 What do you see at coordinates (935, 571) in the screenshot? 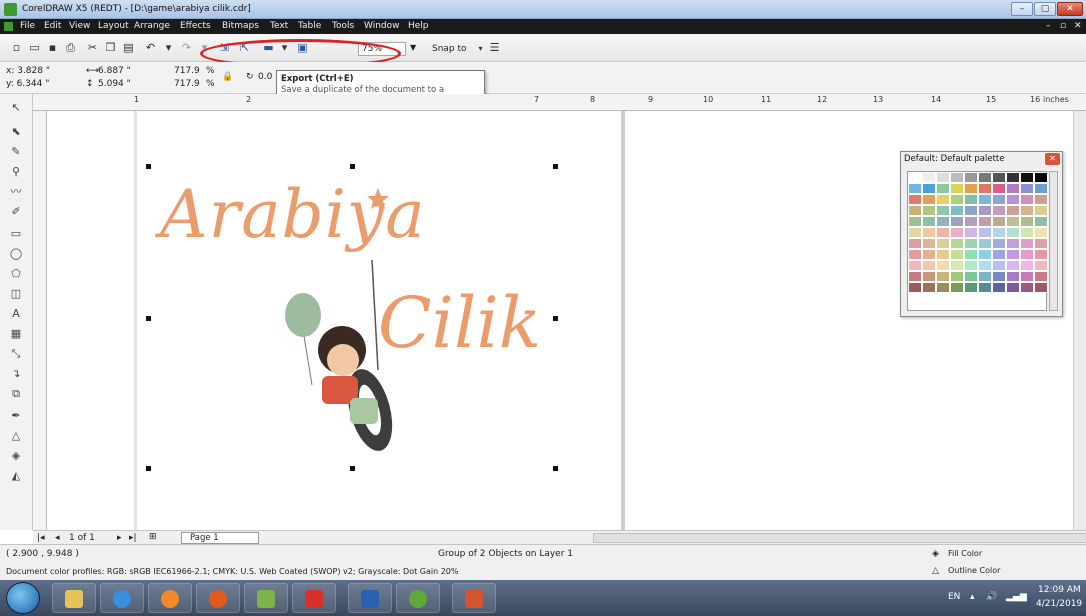
I see `outline-color-icon: △` at bounding box center [935, 571].